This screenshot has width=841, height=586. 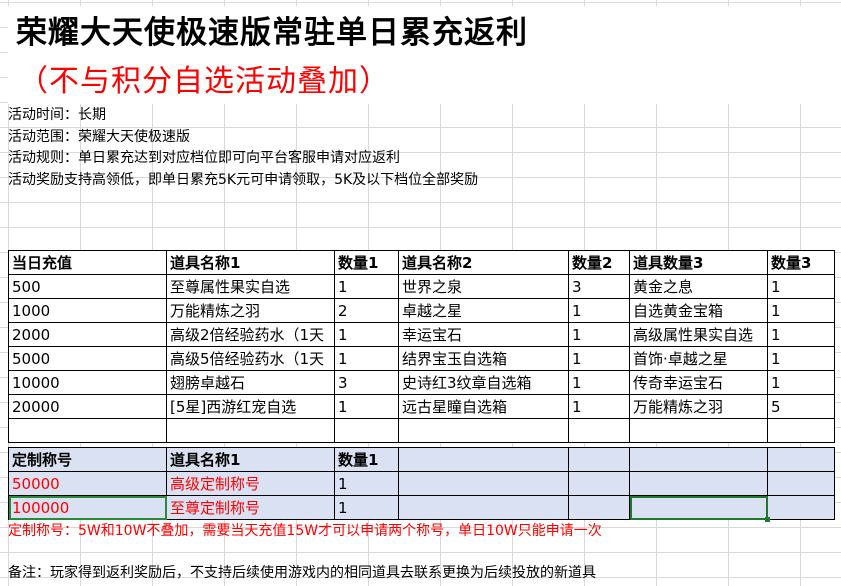 What do you see at coordinates (87, 406) in the screenshot?
I see `table-cell: 20000` at bounding box center [87, 406].